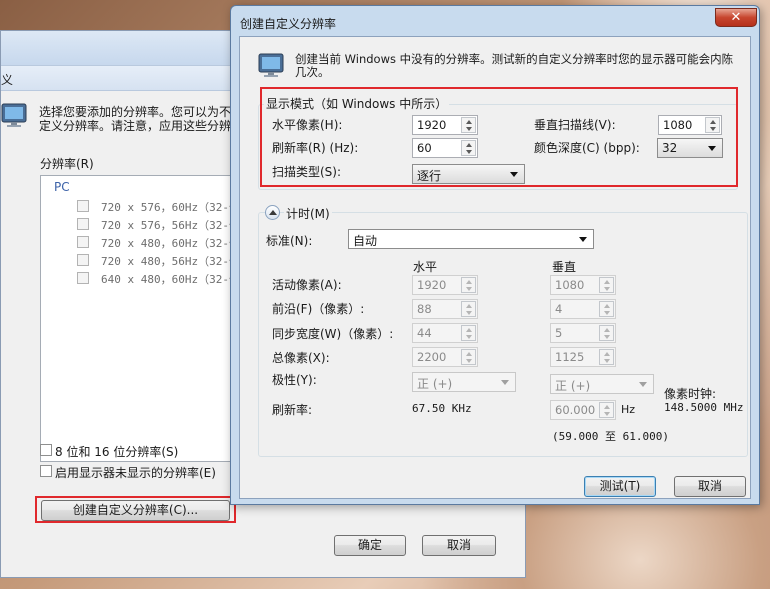 This screenshot has height=589, width=770. I want to click on timing-refresh-v-value: 60.000, so click(575, 410).